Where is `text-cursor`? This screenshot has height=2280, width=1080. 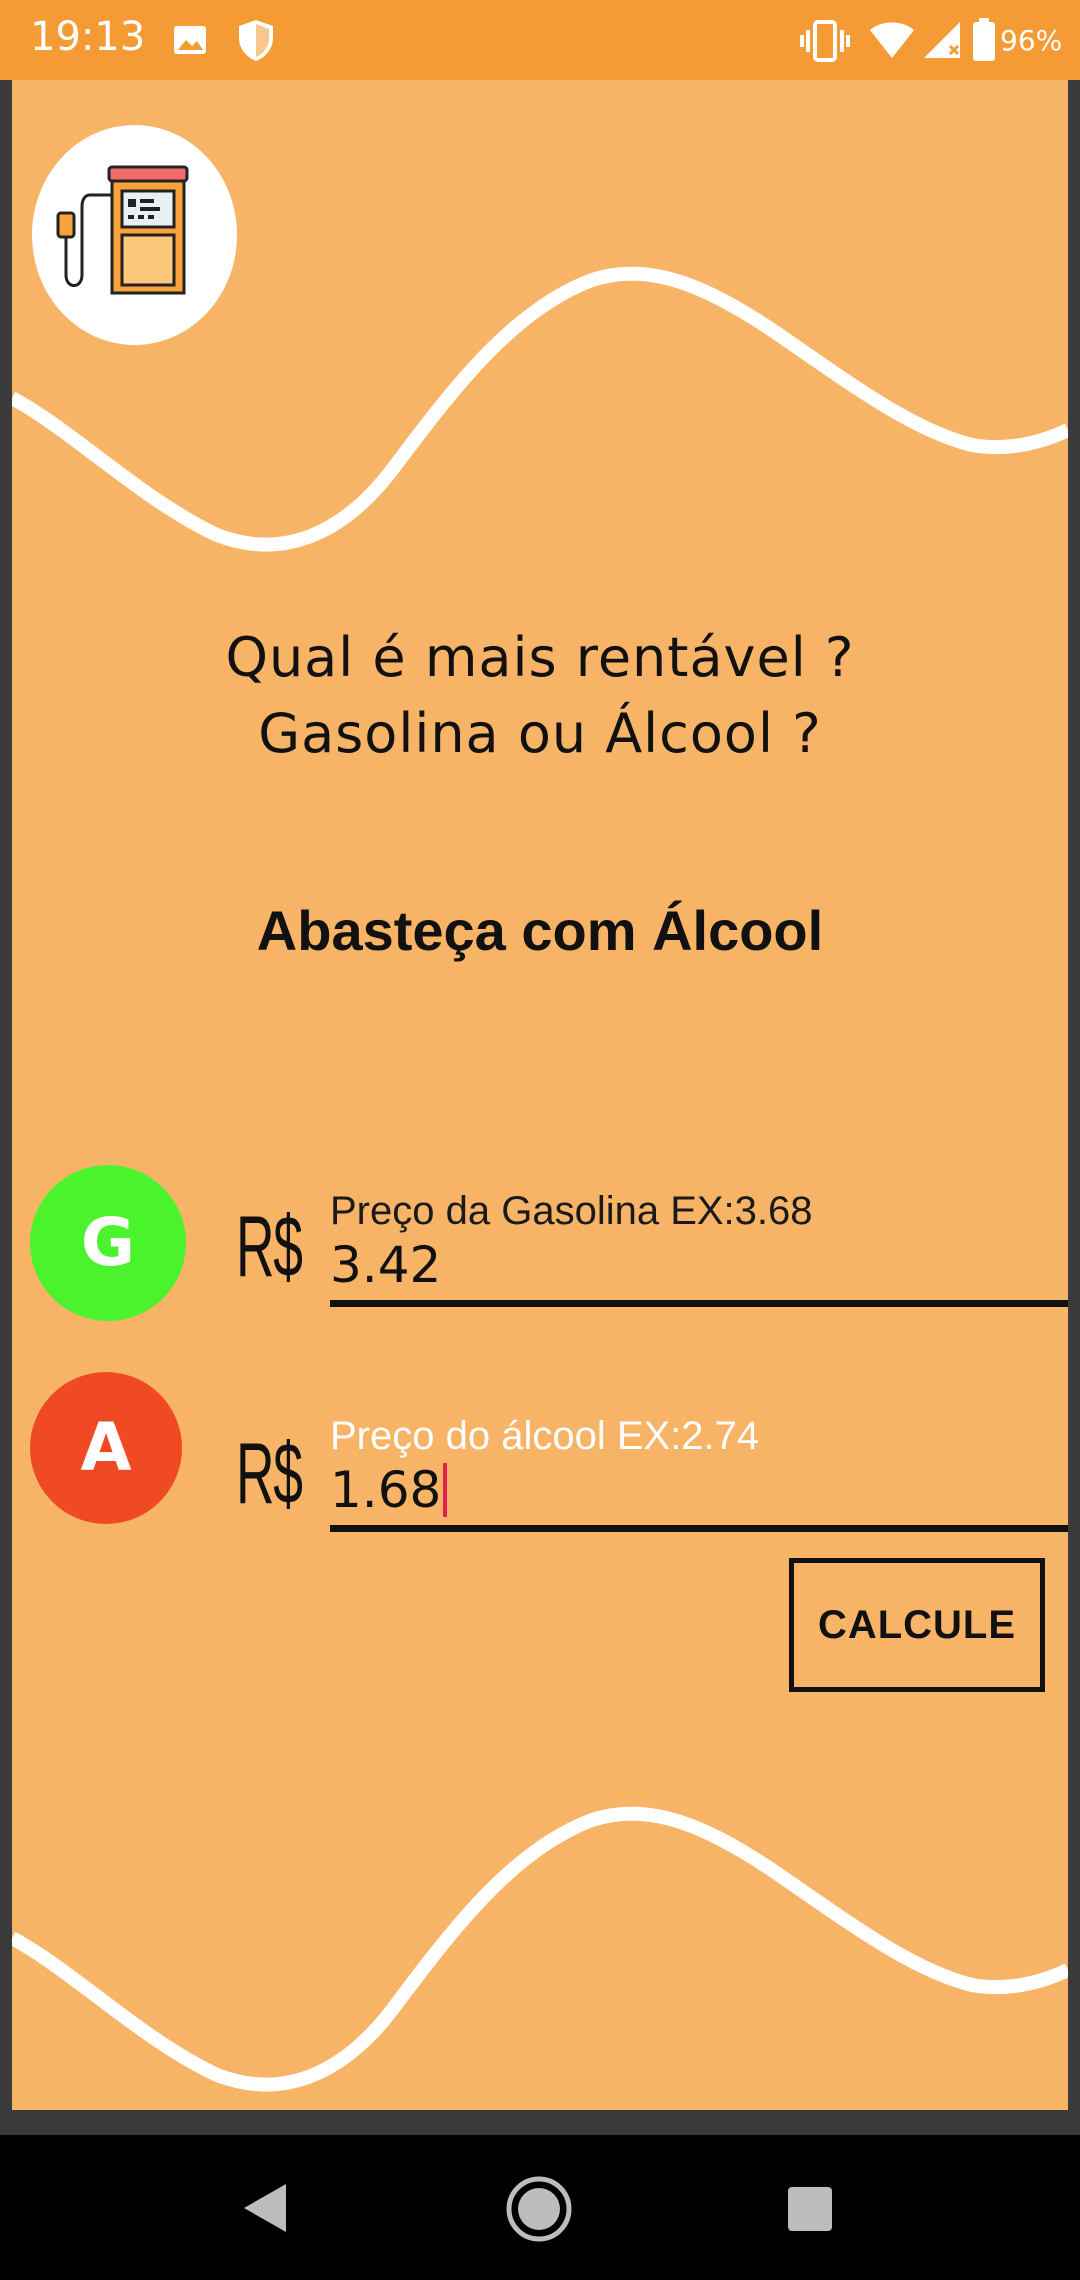 text-cursor is located at coordinates (445, 1490).